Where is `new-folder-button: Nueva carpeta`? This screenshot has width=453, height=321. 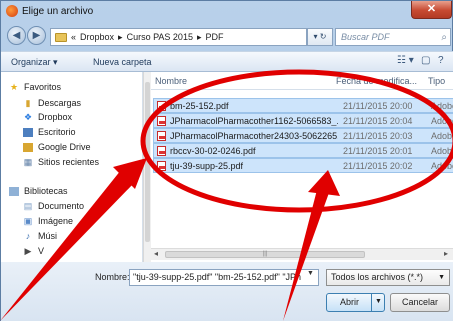 new-folder-button: Nueva carpeta is located at coordinates (122, 62).